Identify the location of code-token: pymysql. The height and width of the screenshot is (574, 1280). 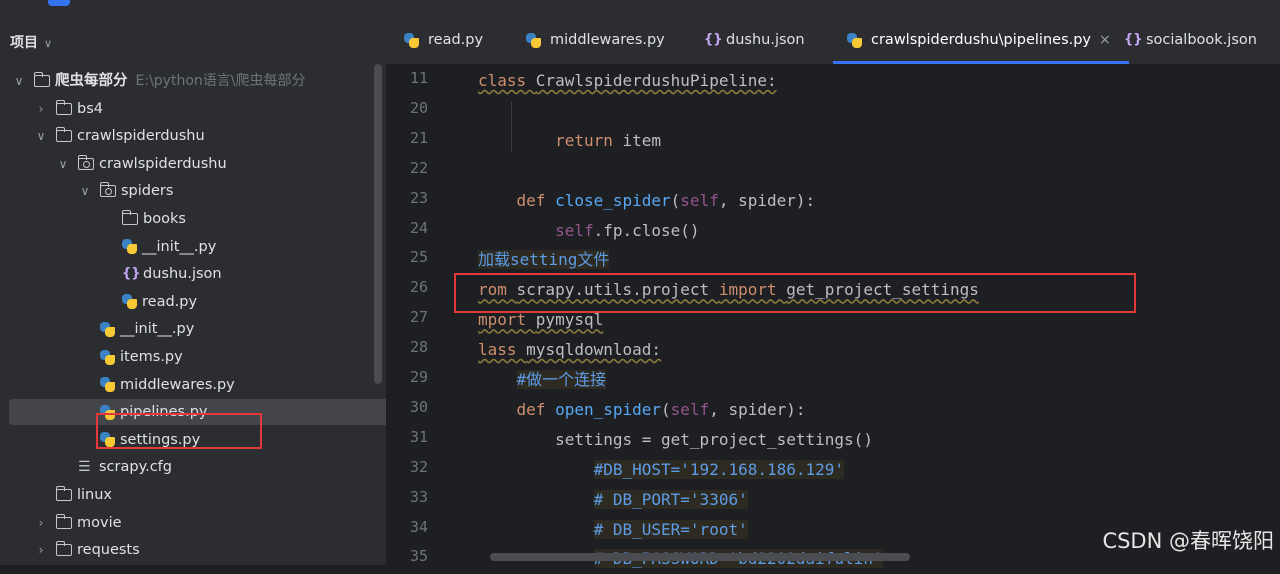
(569, 320).